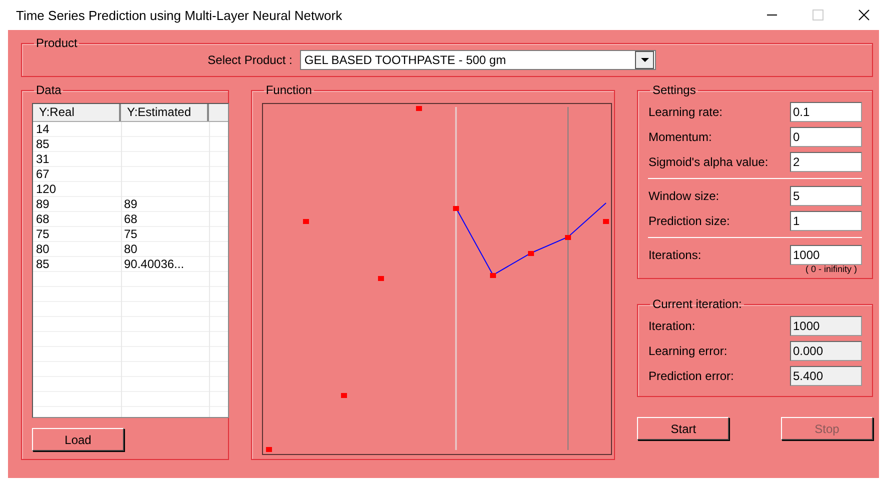 This screenshot has height=485, width=887. What do you see at coordinates (683, 428) in the screenshot?
I see `start-button: Start` at bounding box center [683, 428].